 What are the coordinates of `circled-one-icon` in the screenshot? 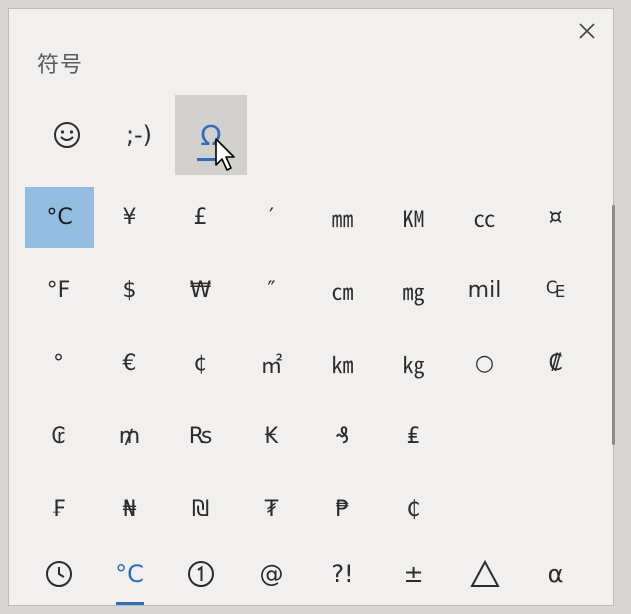 It's located at (200, 574).